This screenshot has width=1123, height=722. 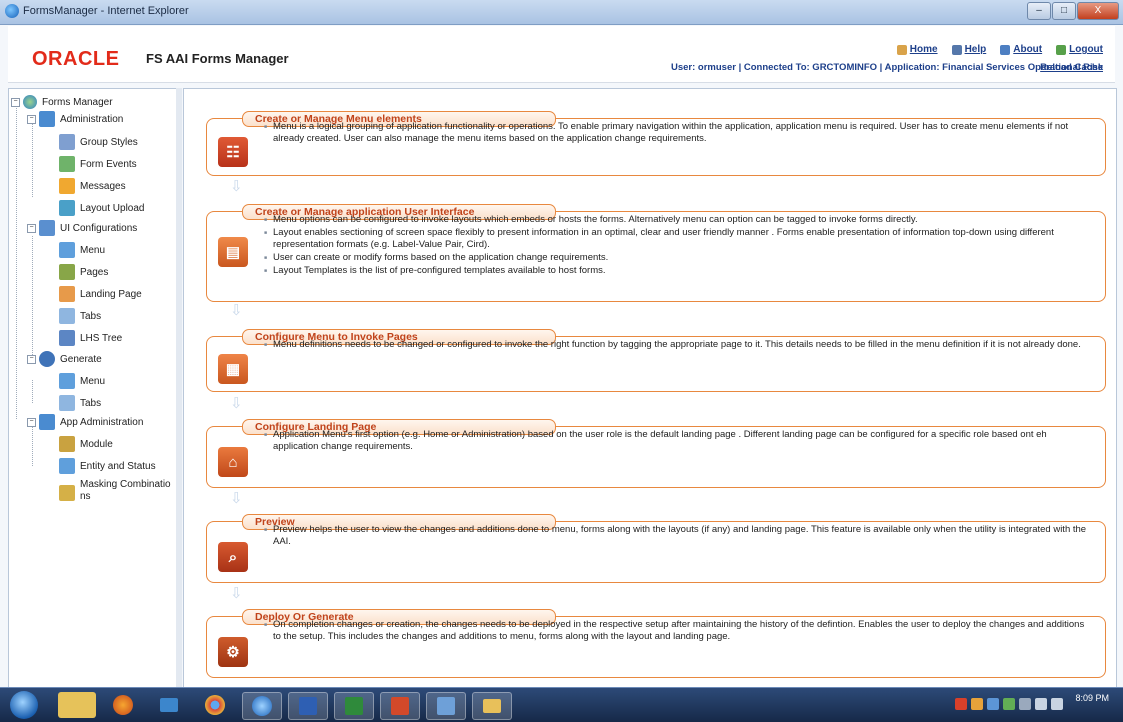 I want to click on explorer-taskbar-icon, so click(x=77, y=705).